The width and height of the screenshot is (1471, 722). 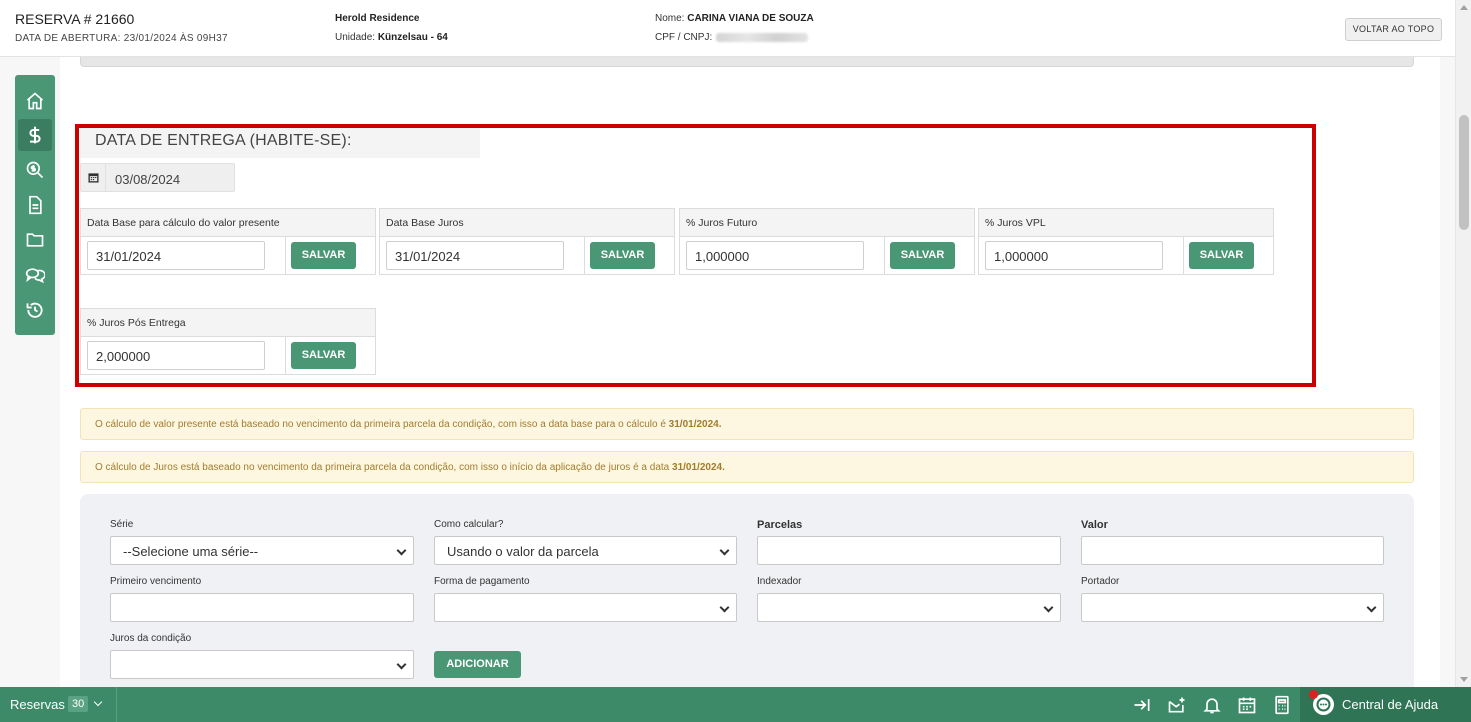 I want to click on notification-dot, so click(x=1313, y=694).